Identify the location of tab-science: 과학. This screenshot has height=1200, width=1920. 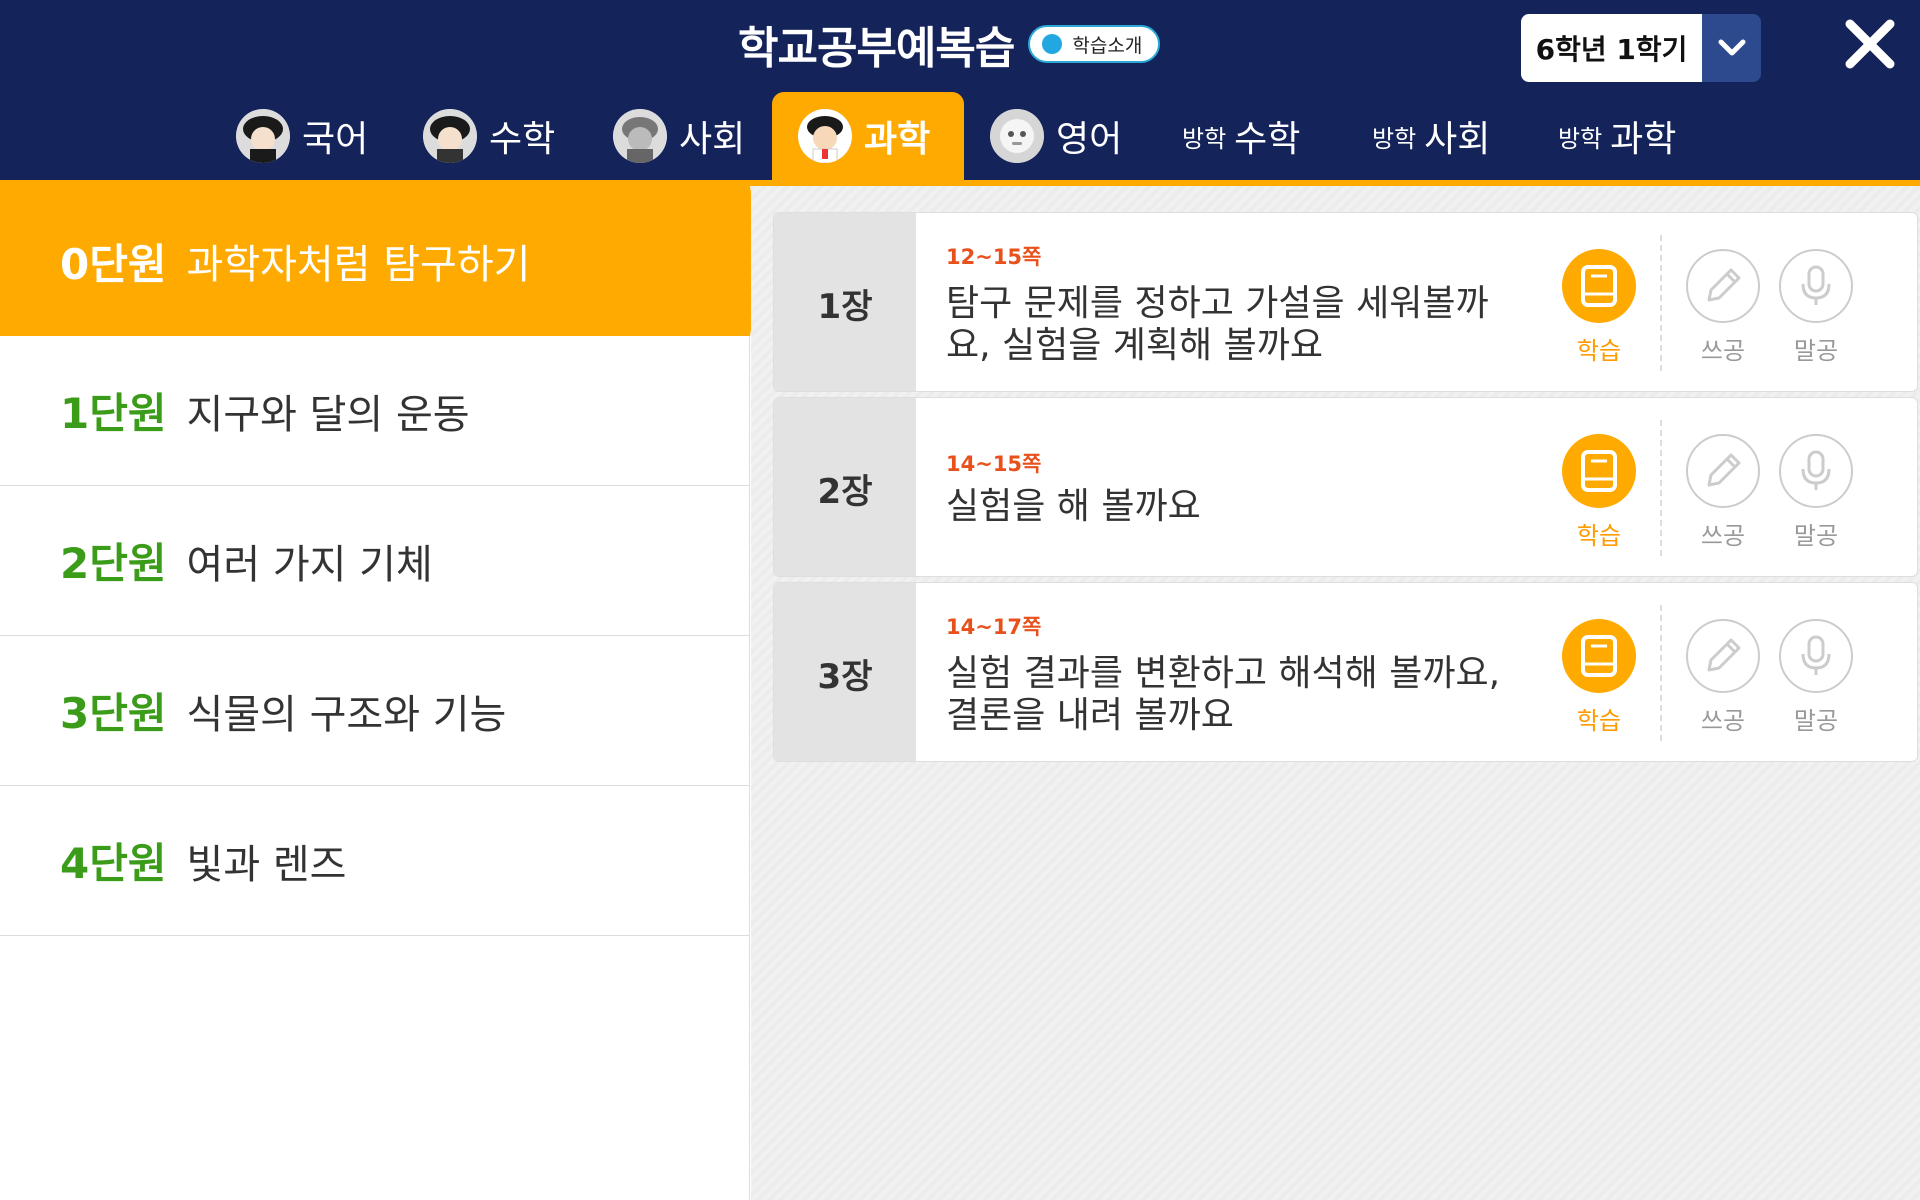
(868, 136).